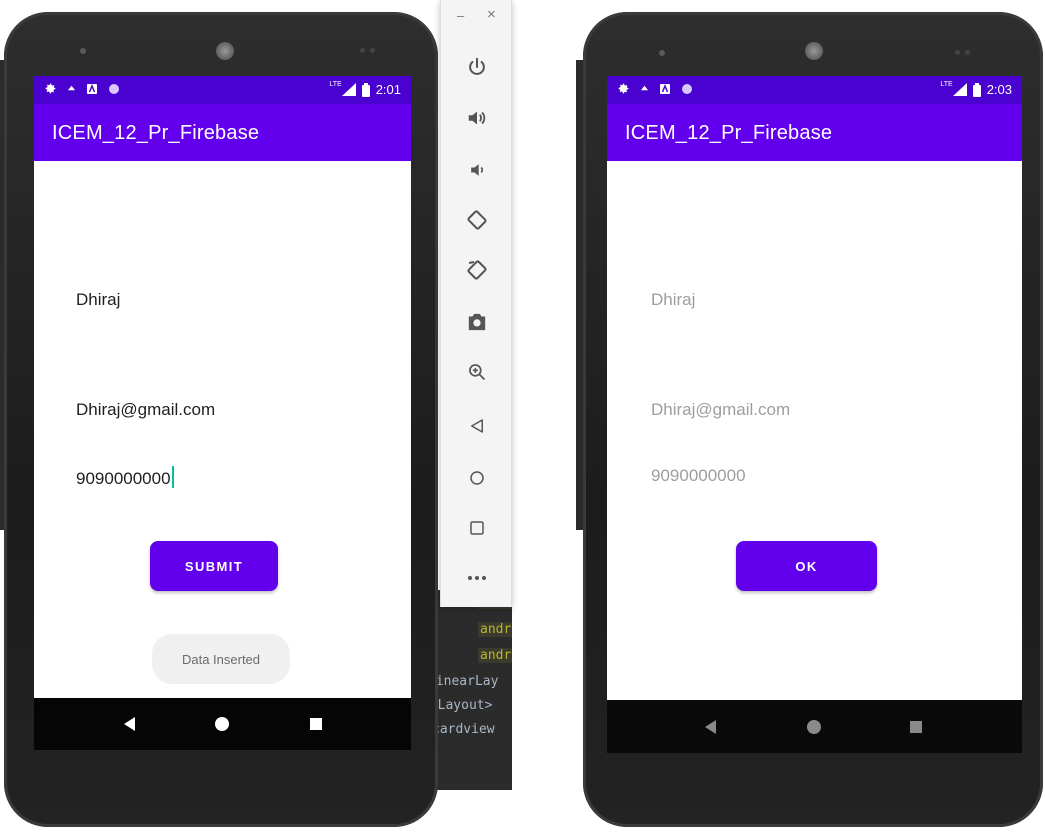 This screenshot has width=1045, height=832. I want to click on ide-code-line: cardview, so click(463, 729).